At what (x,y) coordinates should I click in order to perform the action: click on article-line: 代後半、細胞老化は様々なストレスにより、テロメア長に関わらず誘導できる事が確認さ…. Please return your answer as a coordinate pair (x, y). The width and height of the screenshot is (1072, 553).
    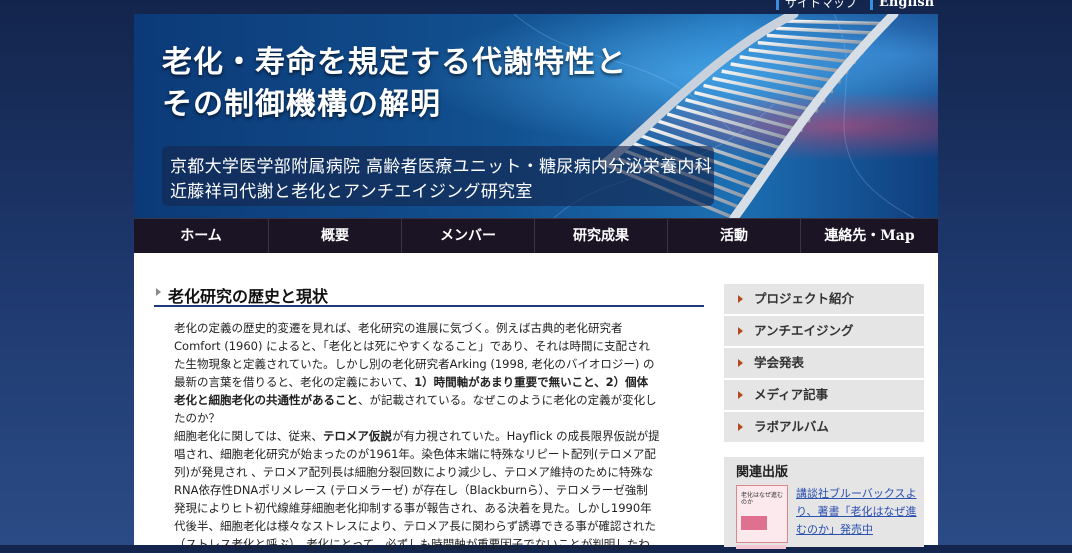
    Looking at the image, I should click on (429, 526).